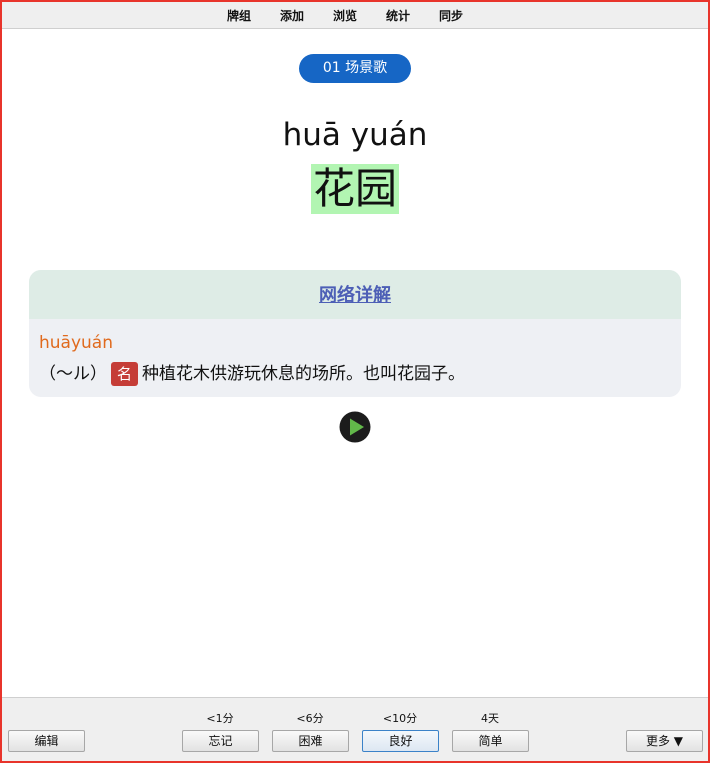 Image resolution: width=710 pixels, height=763 pixels. What do you see at coordinates (310, 741) in the screenshot?
I see `hard-button: 困难` at bounding box center [310, 741].